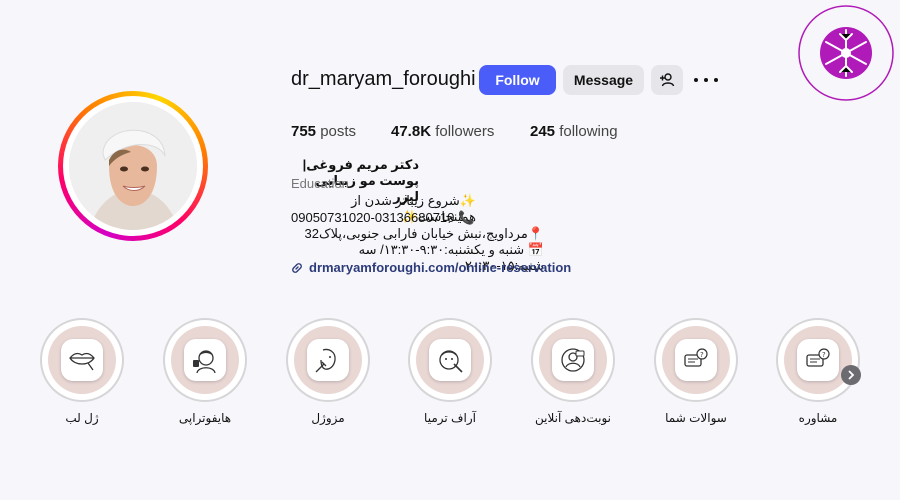 The width and height of the screenshot is (900, 500). What do you see at coordinates (818, 418) in the screenshot?
I see `highlight-label: مشاوره` at bounding box center [818, 418].